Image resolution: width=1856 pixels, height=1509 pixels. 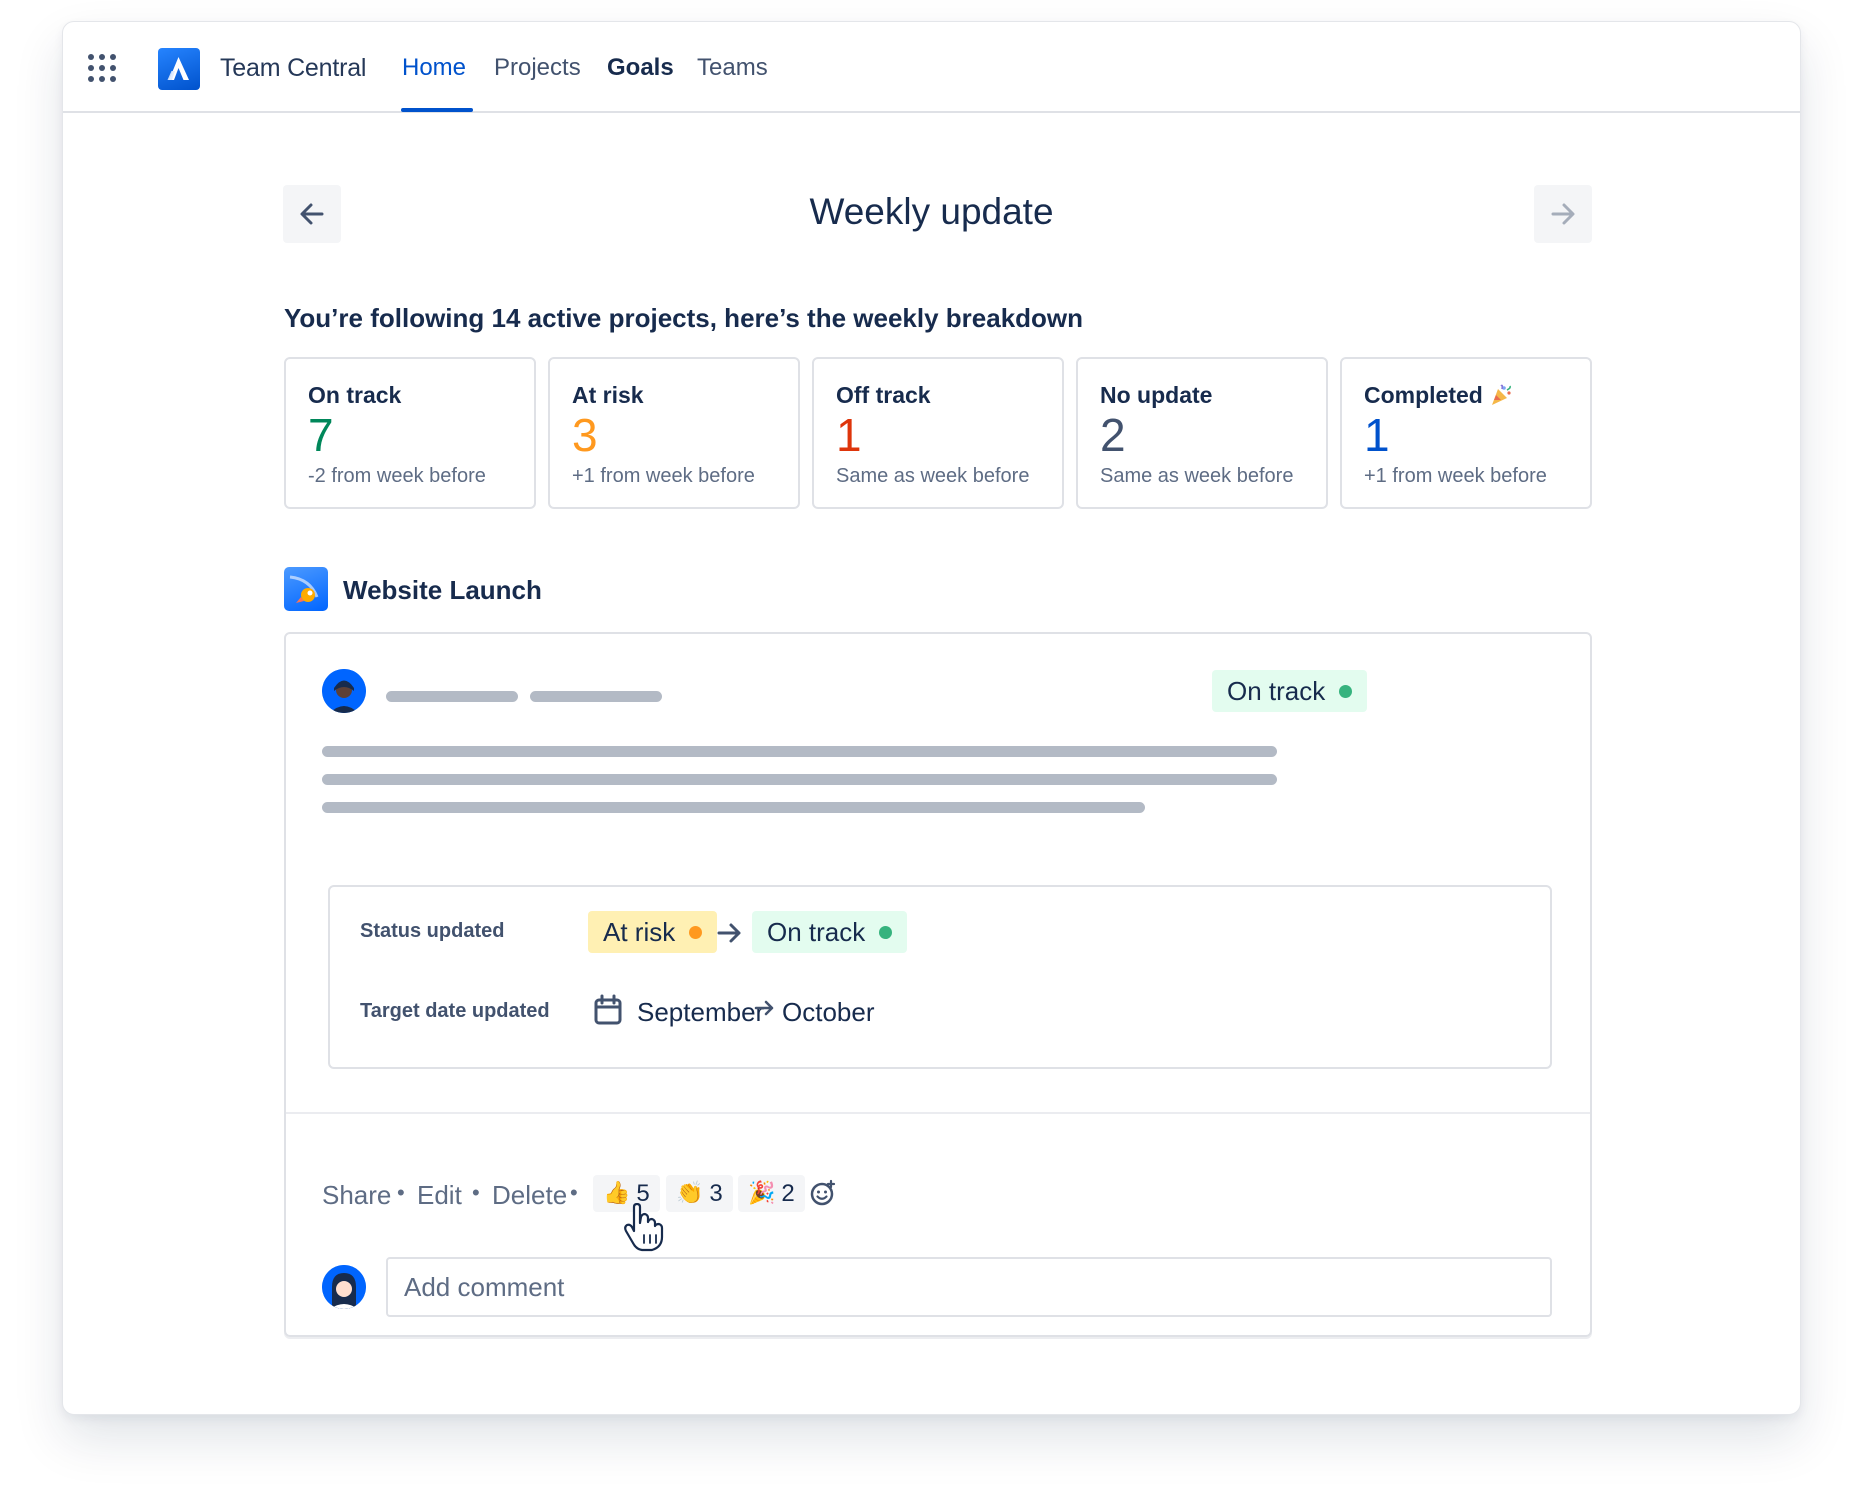 I want to click on previous-status-lozenge: At risk, so click(x=653, y=932).